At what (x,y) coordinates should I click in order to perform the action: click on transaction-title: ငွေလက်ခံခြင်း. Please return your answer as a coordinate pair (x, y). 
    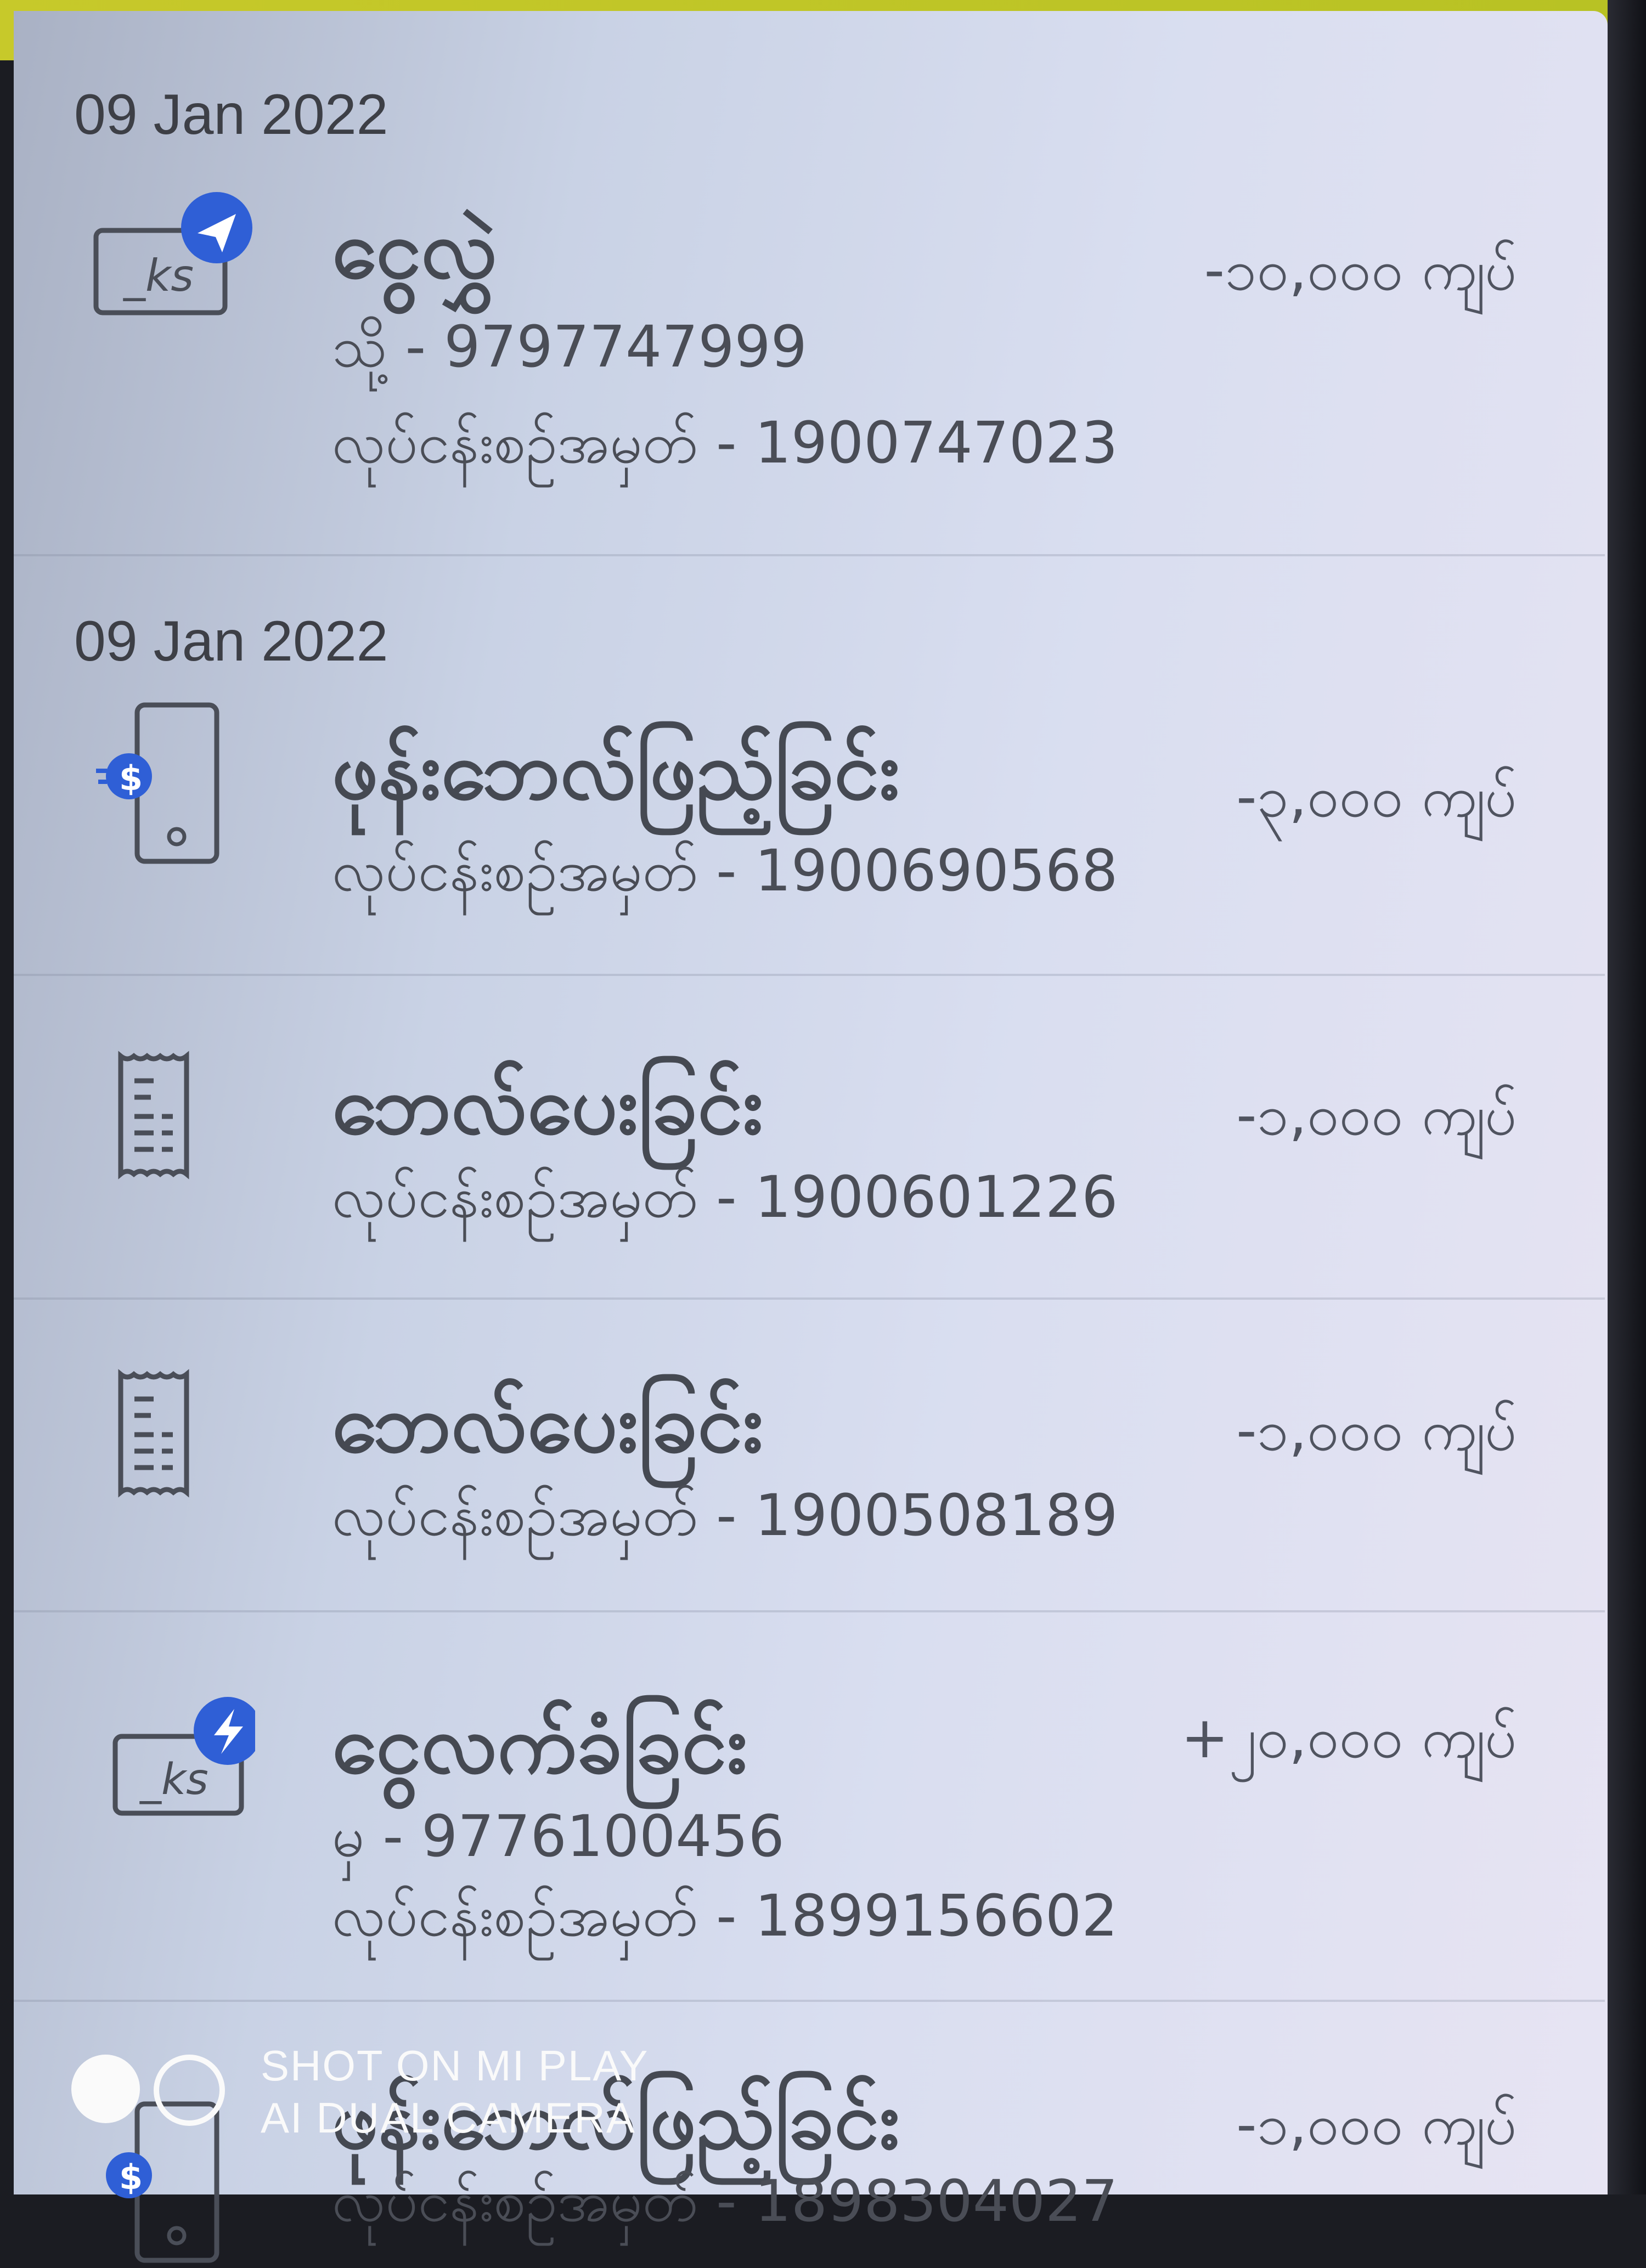
    Looking at the image, I should click on (540, 1744).